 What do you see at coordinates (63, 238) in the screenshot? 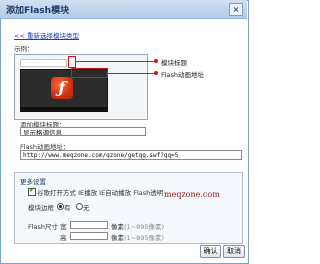
I see `height-label: 高` at bounding box center [63, 238].